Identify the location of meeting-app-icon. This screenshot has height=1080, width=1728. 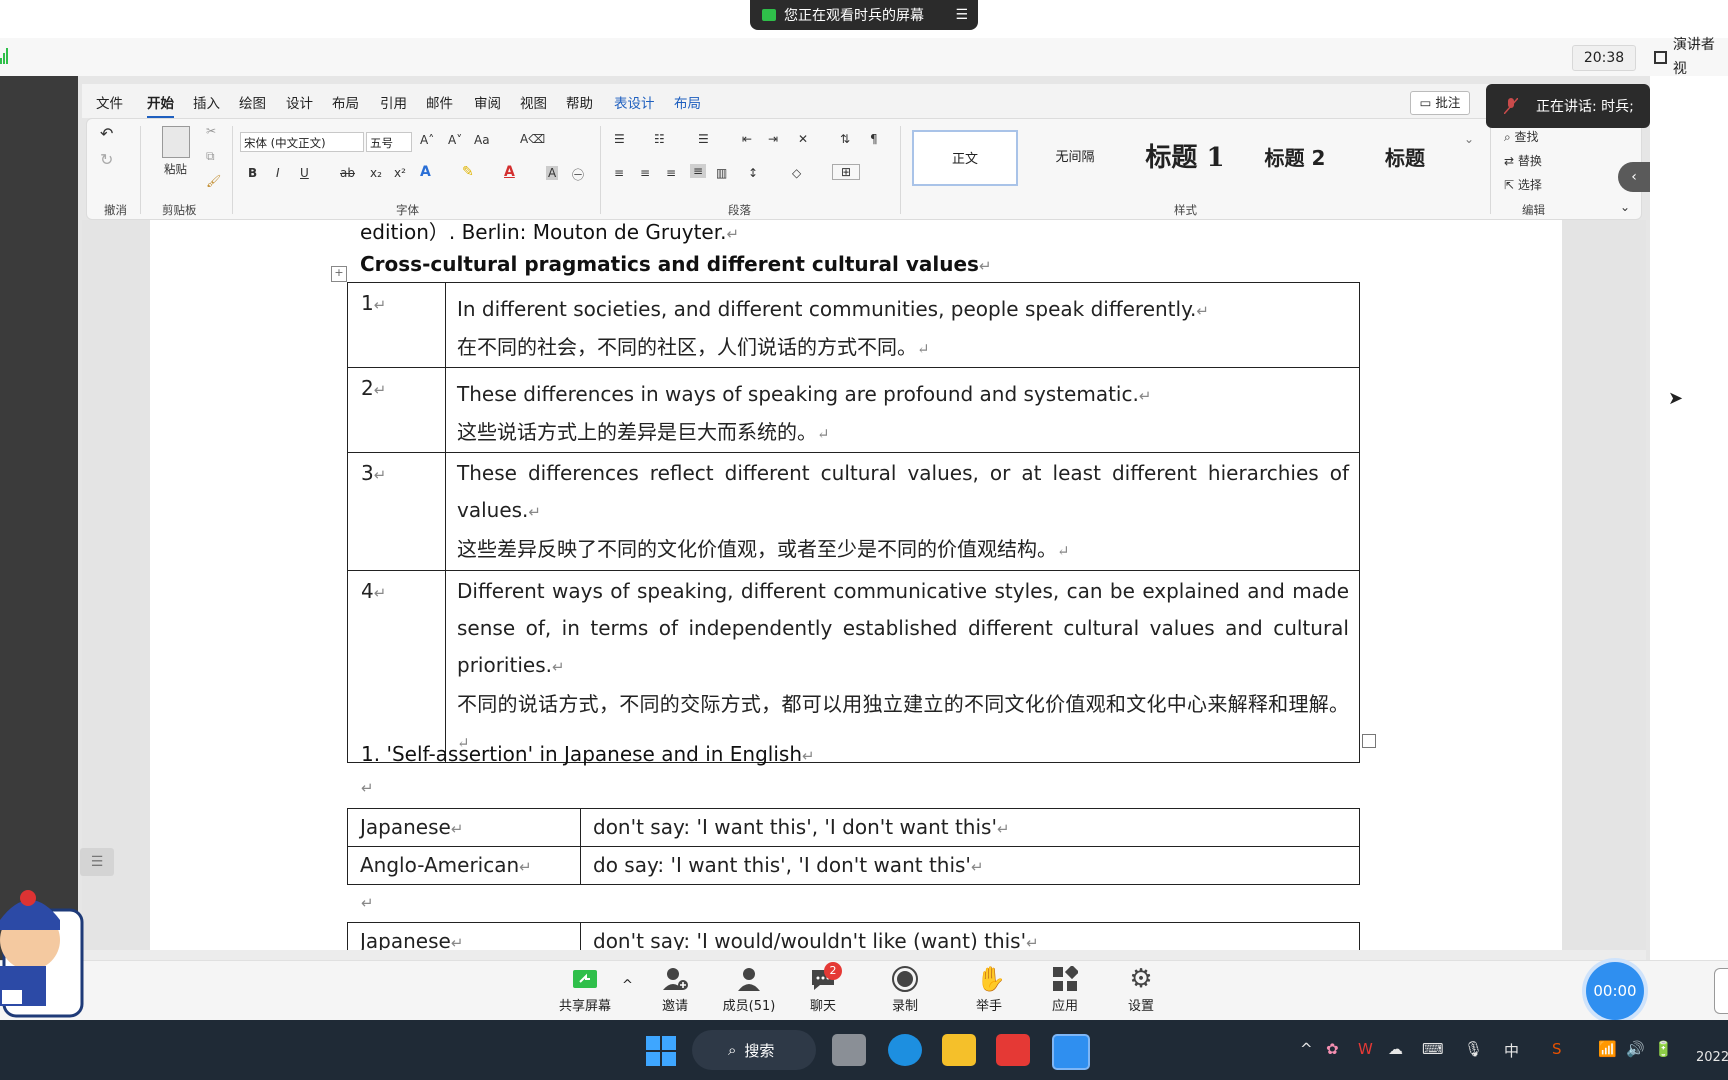
(1071, 1052).